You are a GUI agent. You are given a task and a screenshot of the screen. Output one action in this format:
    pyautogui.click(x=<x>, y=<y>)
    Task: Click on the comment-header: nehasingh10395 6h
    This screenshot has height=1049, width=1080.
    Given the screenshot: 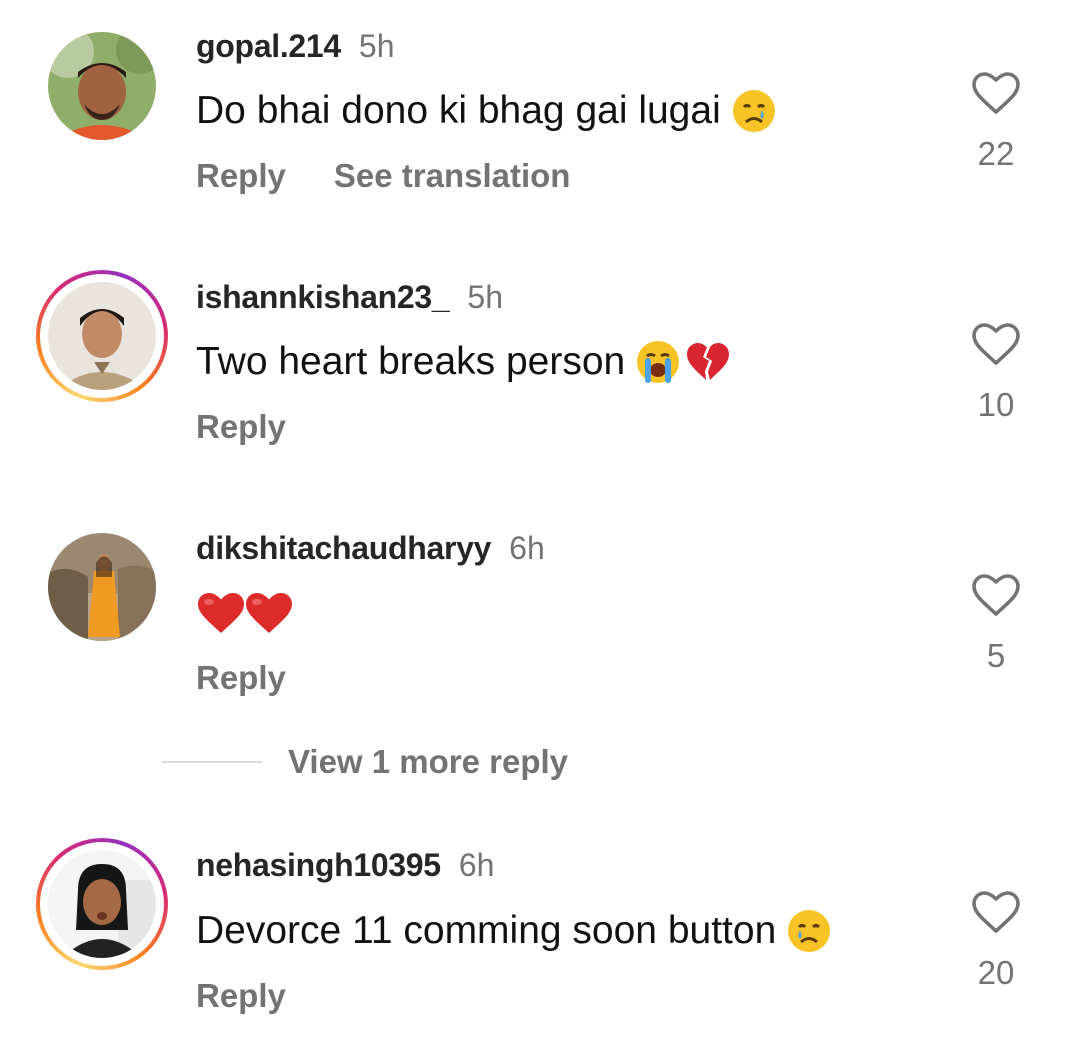 What is the action you would take?
    pyautogui.click(x=345, y=865)
    